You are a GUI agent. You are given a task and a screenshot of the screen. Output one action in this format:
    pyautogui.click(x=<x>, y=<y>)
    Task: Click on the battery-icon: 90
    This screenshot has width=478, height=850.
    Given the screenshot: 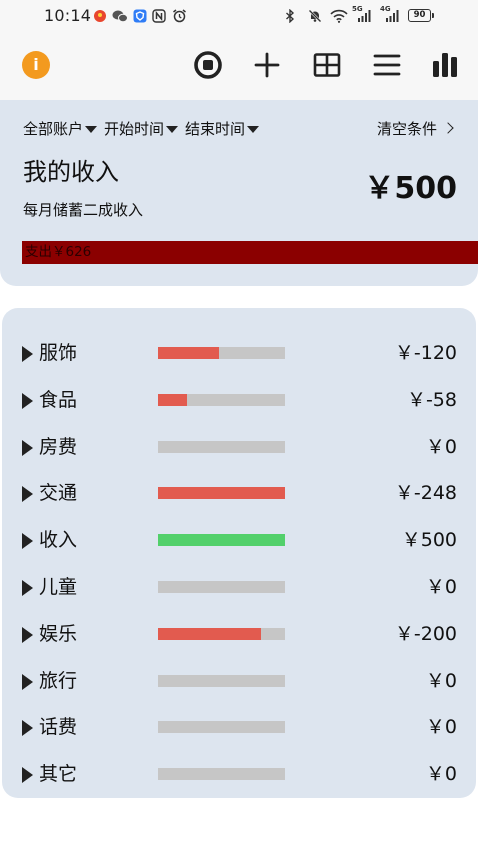 What is the action you would take?
    pyautogui.click(x=421, y=15)
    